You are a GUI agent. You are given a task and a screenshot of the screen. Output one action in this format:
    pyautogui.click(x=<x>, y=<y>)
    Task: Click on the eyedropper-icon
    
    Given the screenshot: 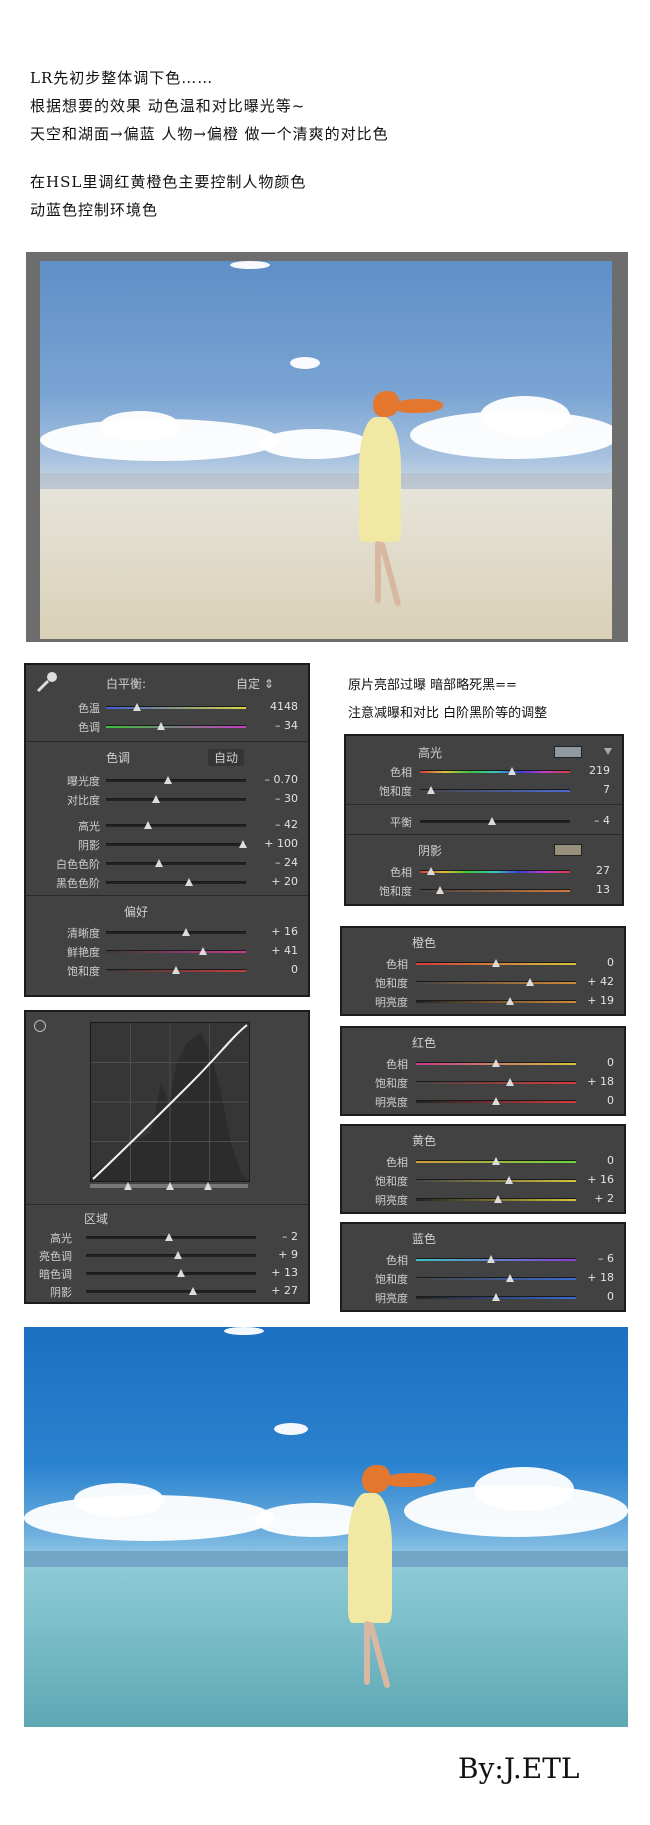 What is the action you would take?
    pyautogui.click(x=47, y=682)
    